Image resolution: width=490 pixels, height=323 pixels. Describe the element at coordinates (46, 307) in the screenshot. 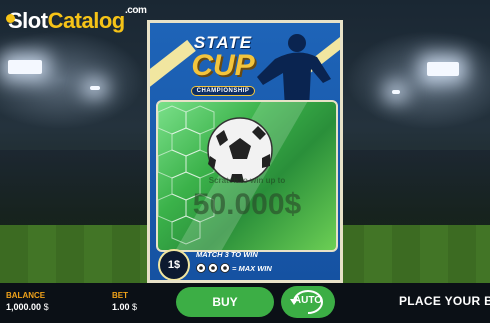

I see `balance-currency: $` at that location.